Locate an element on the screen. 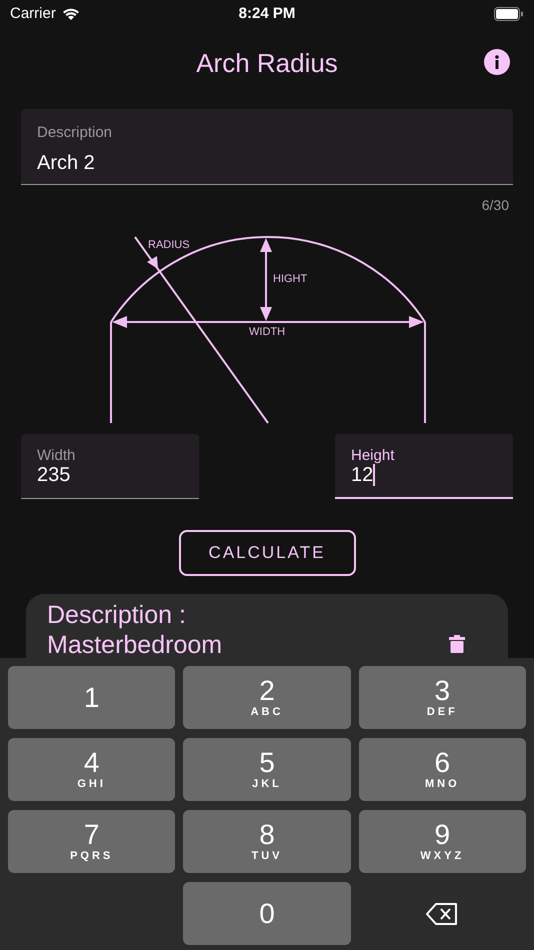 This screenshot has width=534, height=950. result-card-text: Description : Masterbedroom is located at coordinates (135, 630).